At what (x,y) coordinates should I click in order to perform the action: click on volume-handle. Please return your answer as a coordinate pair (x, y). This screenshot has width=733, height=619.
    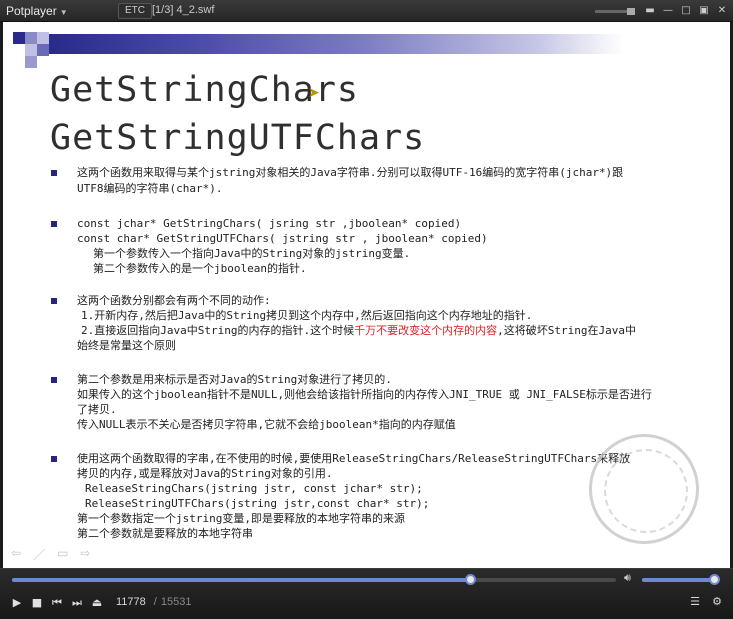
    Looking at the image, I should click on (714, 579).